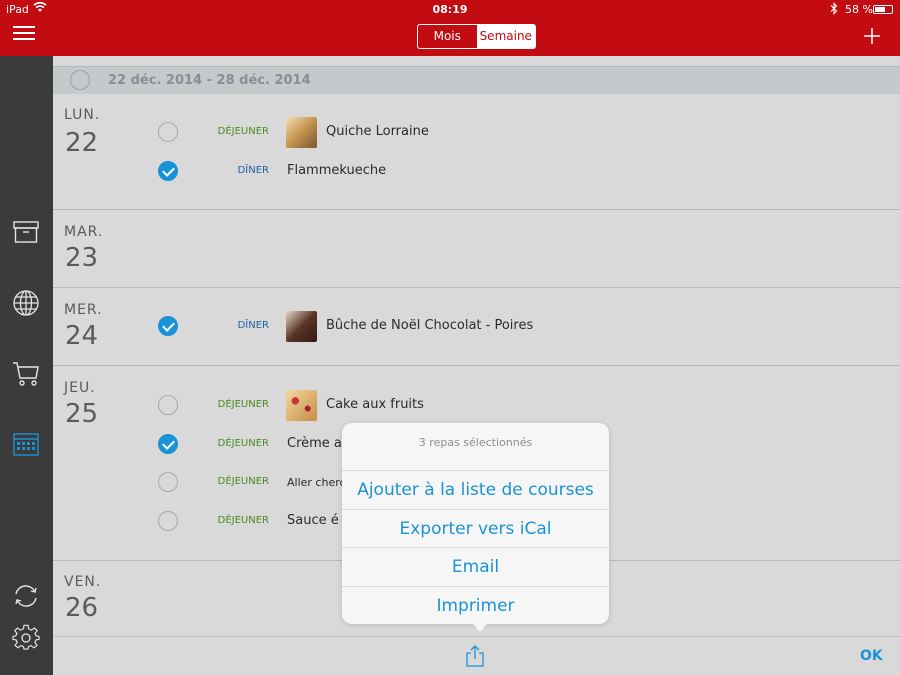  Describe the element at coordinates (883, 9) in the screenshot. I see `battery-icon` at that location.